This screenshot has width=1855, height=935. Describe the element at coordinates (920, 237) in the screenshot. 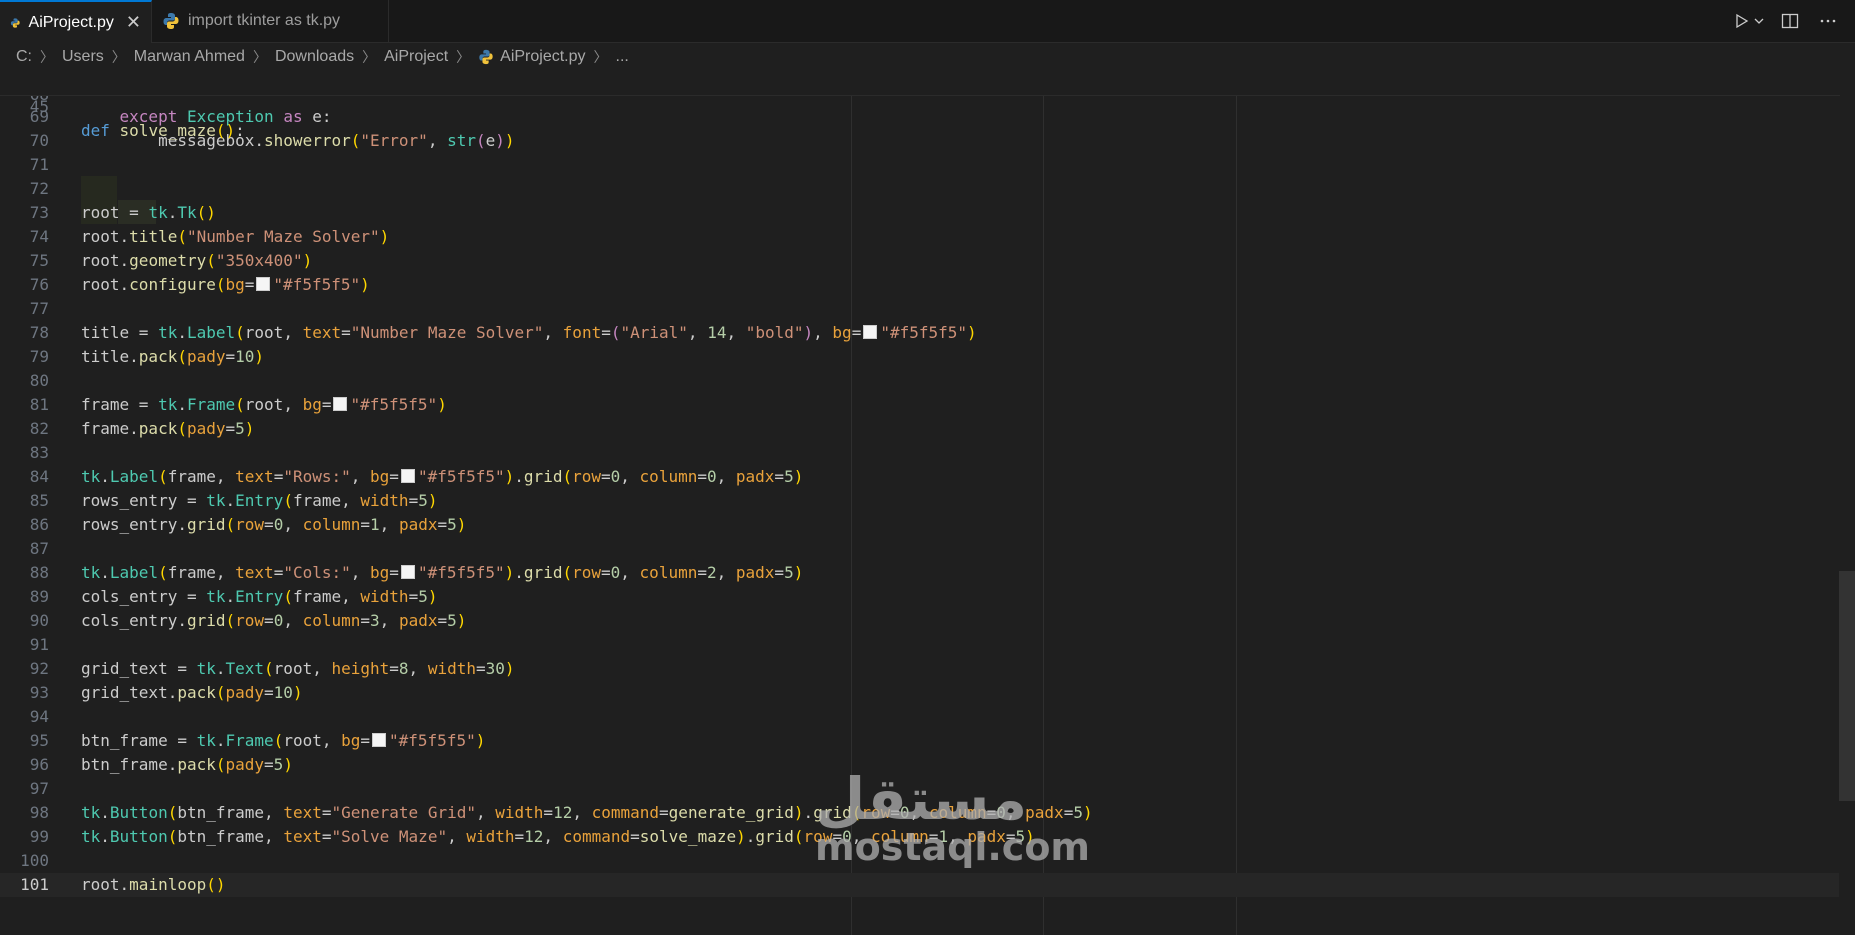

I see `code-line: 74 root.title("Number Maze Solver")` at that location.